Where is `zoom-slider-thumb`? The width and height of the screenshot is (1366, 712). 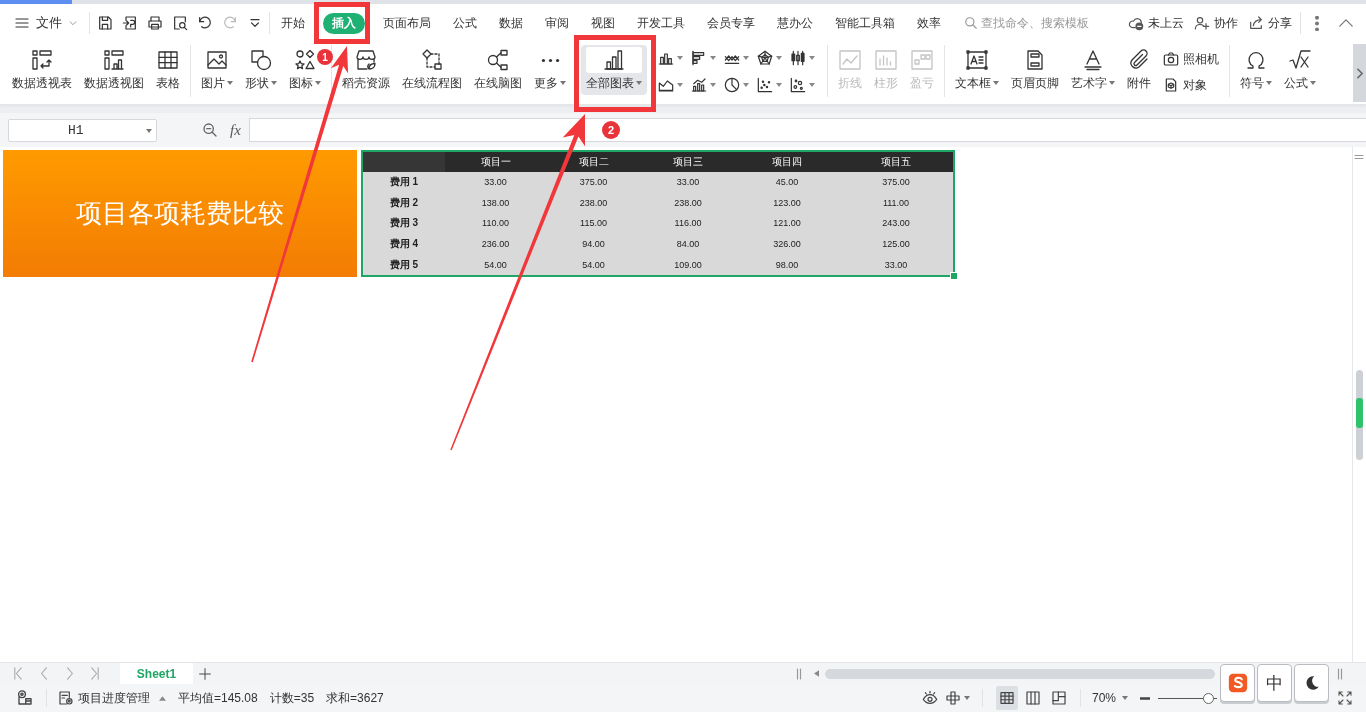 zoom-slider-thumb is located at coordinates (1208, 698).